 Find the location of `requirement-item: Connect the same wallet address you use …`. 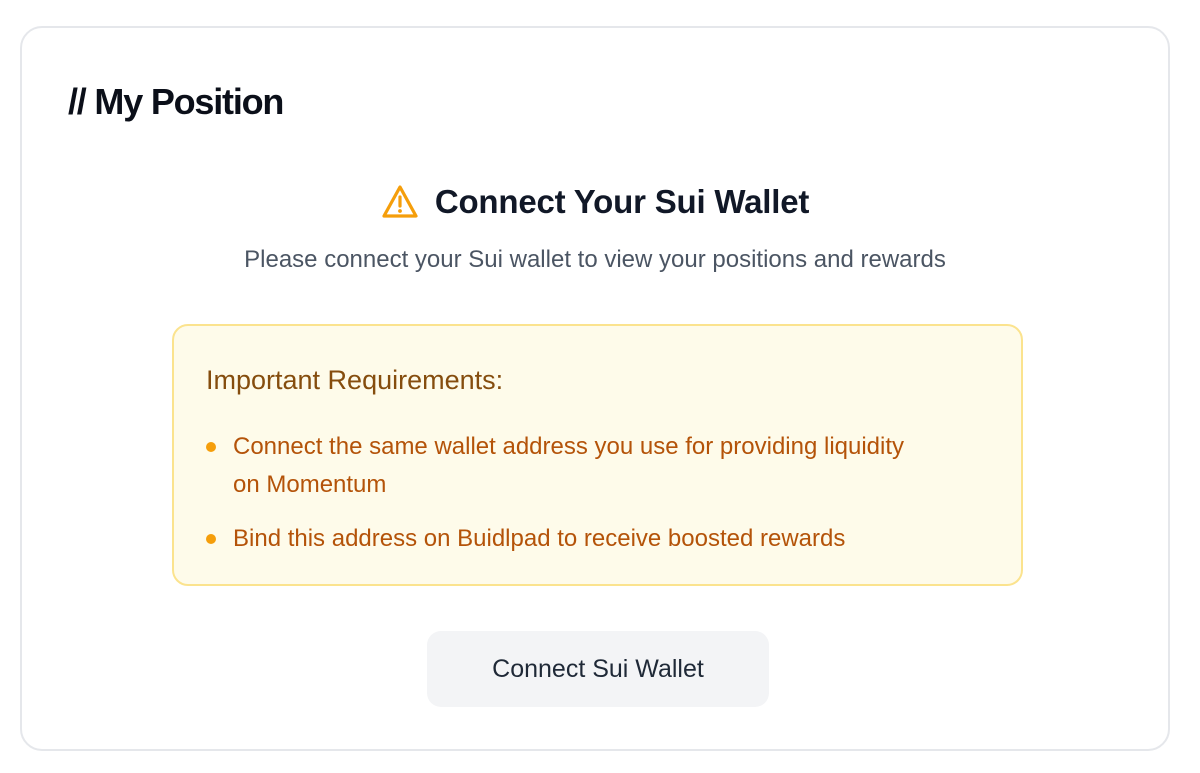

requirement-item: Connect the same wallet address you use … is located at coordinates (569, 466).